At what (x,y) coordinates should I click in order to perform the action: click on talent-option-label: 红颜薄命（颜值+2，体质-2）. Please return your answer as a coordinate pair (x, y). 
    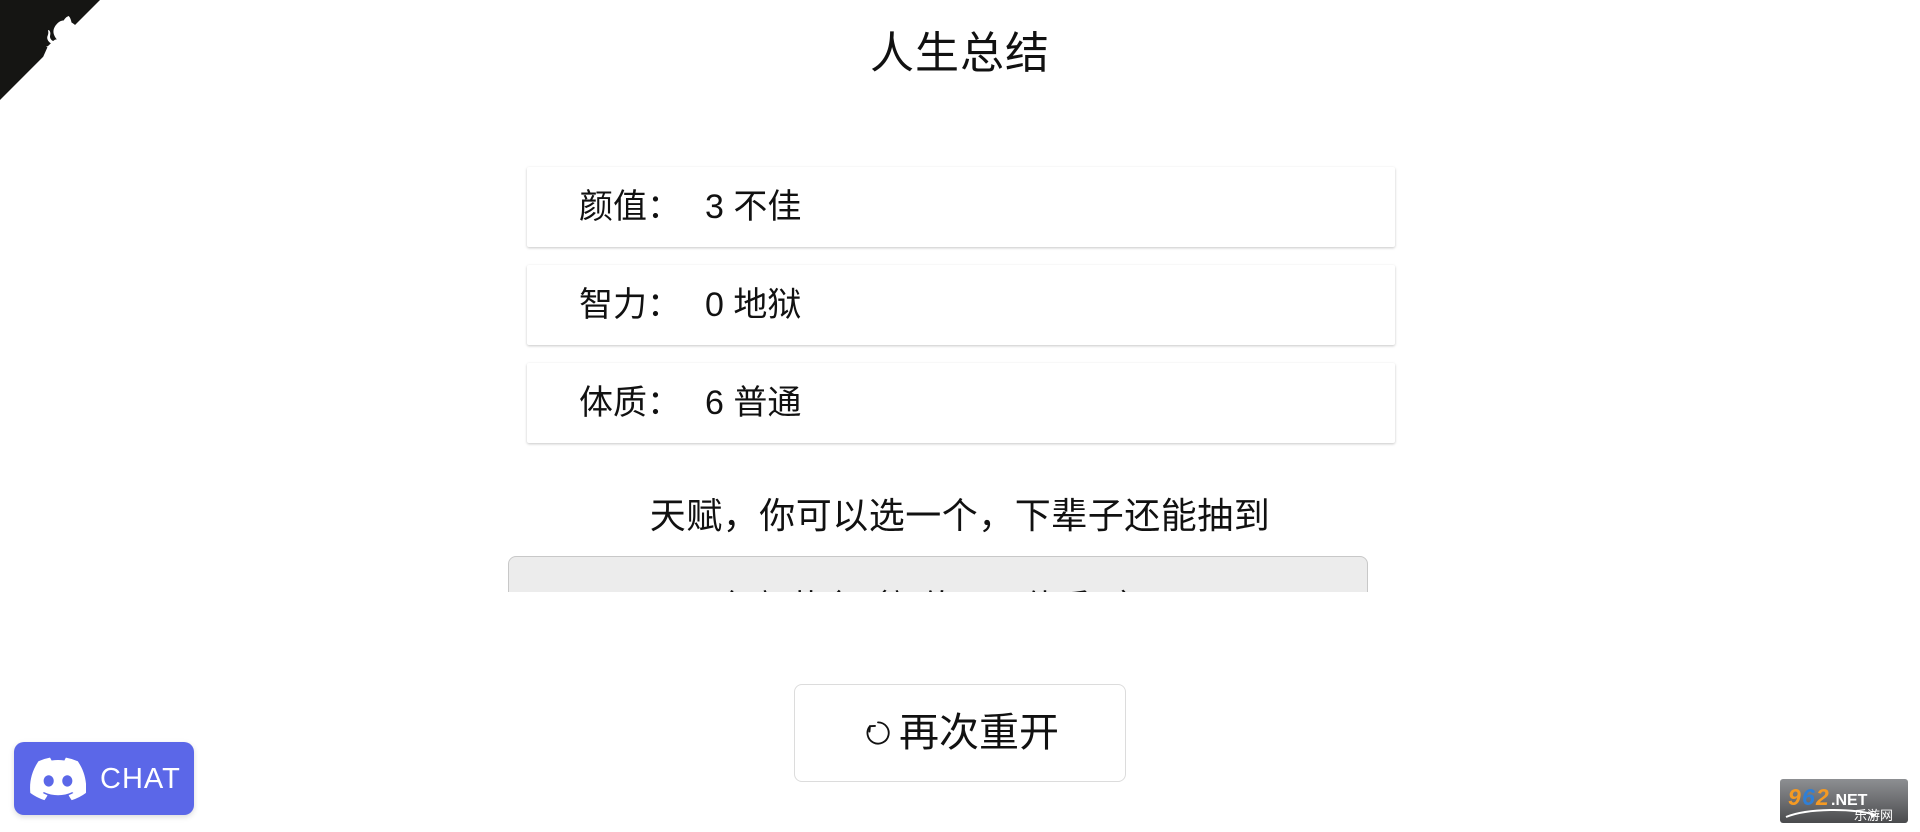
    Looking at the image, I should click on (938, 589).